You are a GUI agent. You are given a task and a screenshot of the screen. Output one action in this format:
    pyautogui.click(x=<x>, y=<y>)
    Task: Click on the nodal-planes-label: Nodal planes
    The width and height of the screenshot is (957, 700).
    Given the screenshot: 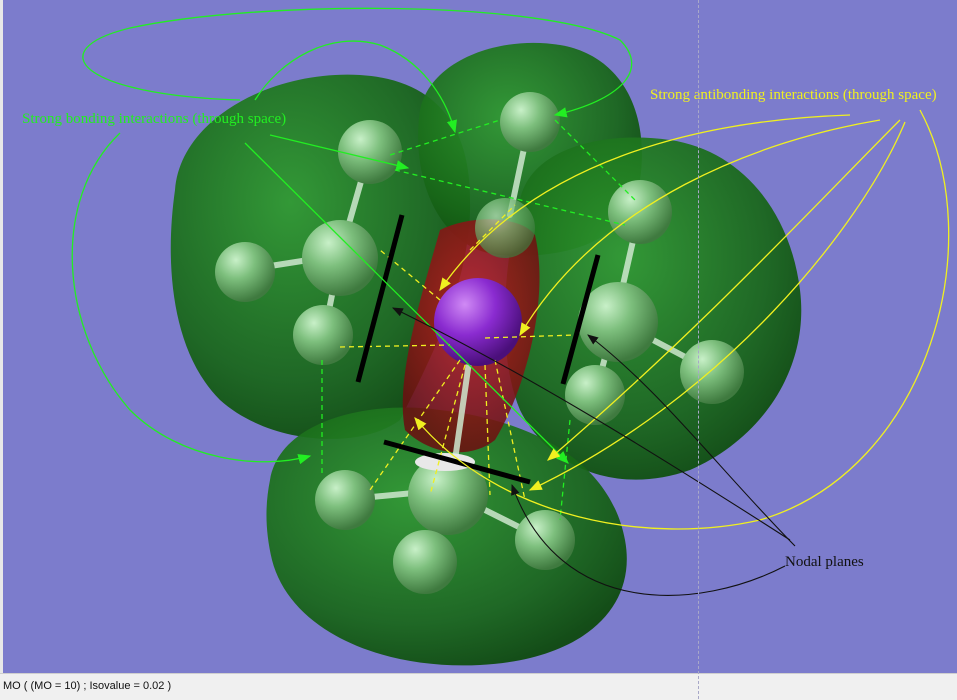 What is the action you would take?
    pyautogui.click(x=824, y=562)
    